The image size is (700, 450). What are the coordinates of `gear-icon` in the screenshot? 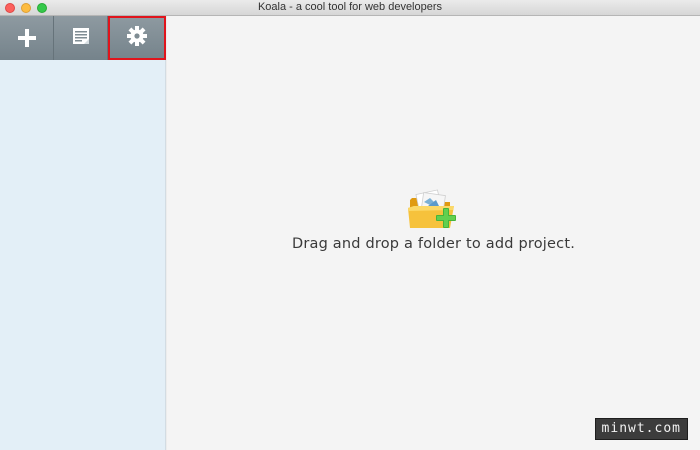 It's located at (137, 38).